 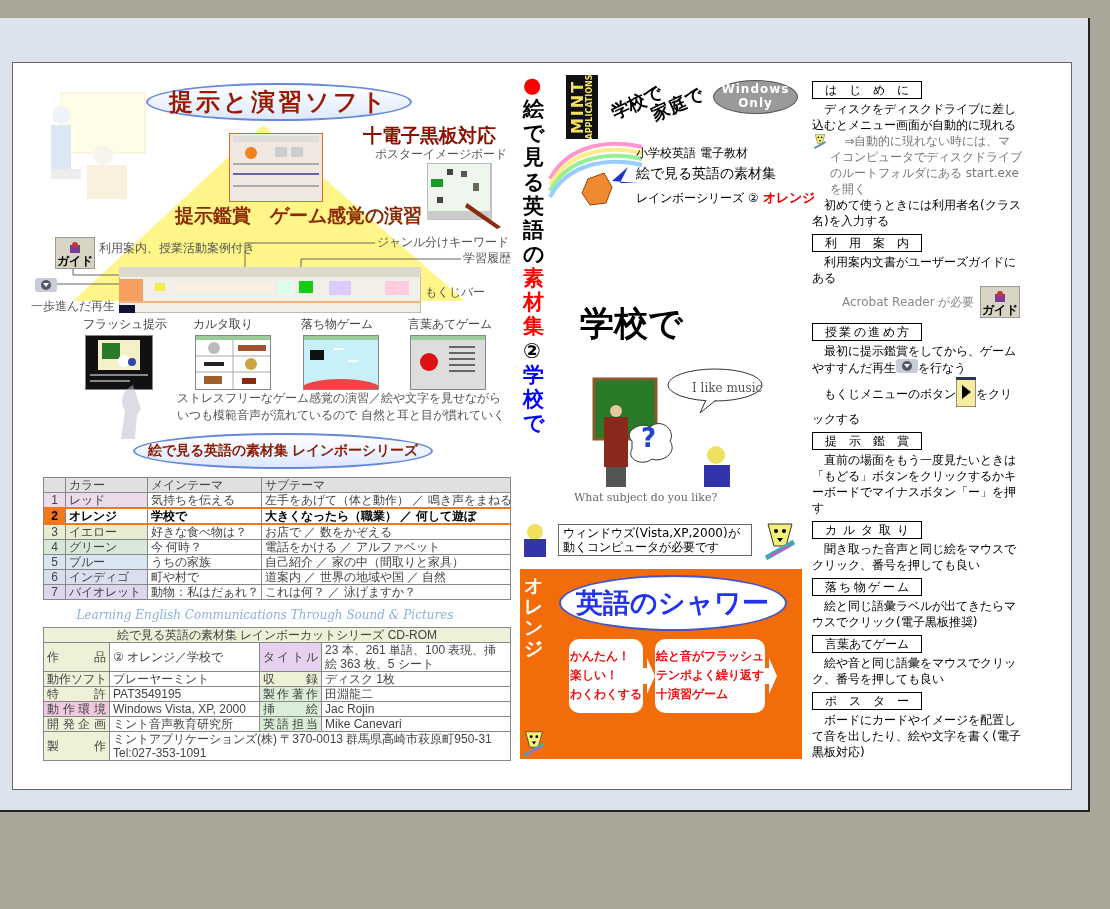 What do you see at coordinates (277, 635) in the screenshot?
I see `table-title: 絵で見る英語の素材集 レインボーカットシリーズ CD-ROM` at bounding box center [277, 635].